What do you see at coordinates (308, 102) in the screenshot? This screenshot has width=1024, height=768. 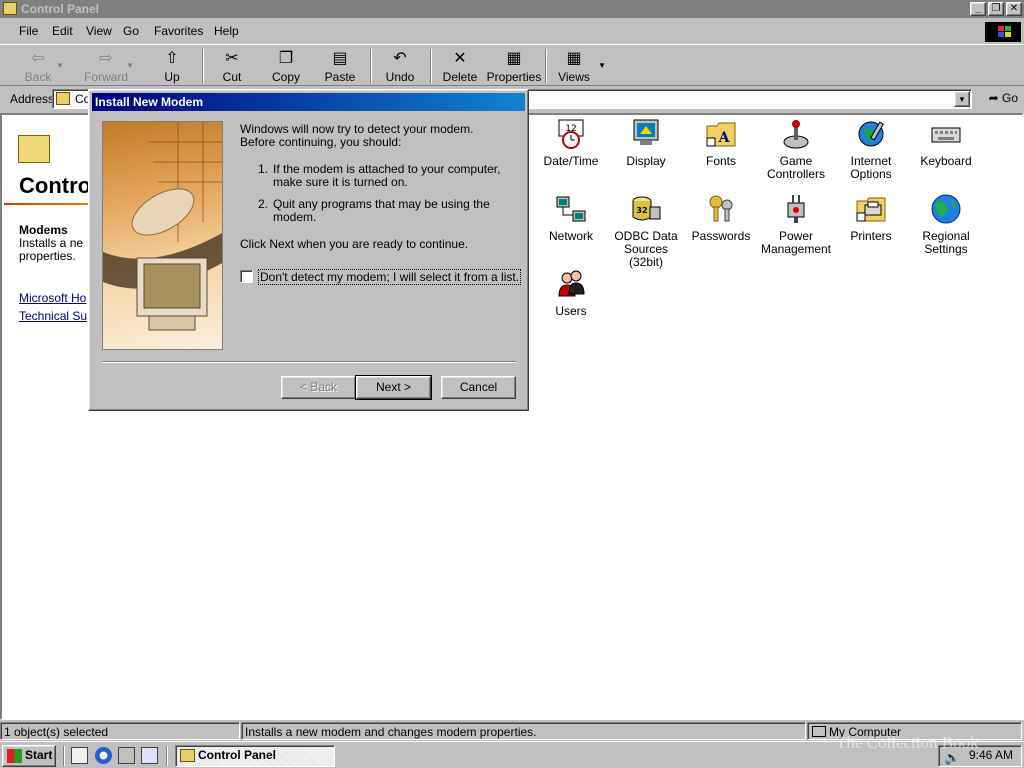 I see `dialog-title-bar: Install New Modem` at bounding box center [308, 102].